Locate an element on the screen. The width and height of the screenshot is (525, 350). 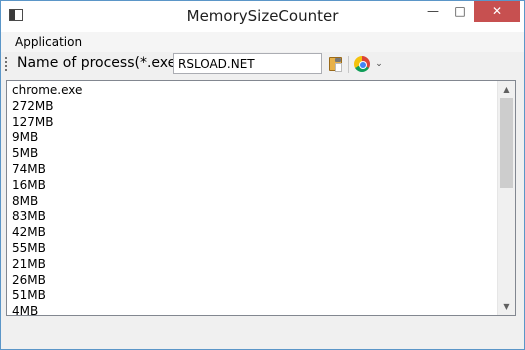
chrome-icon is located at coordinates (362, 64).